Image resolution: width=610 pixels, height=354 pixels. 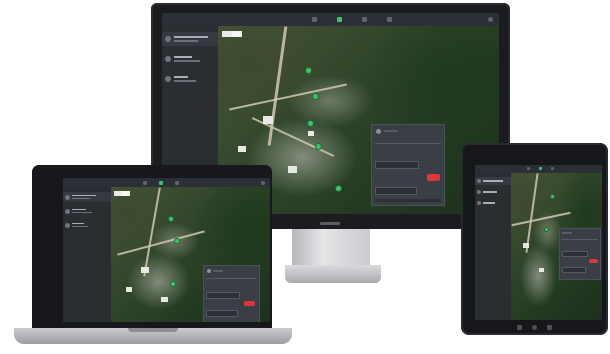 I want to click on laptop-screen, so click(x=166, y=250).